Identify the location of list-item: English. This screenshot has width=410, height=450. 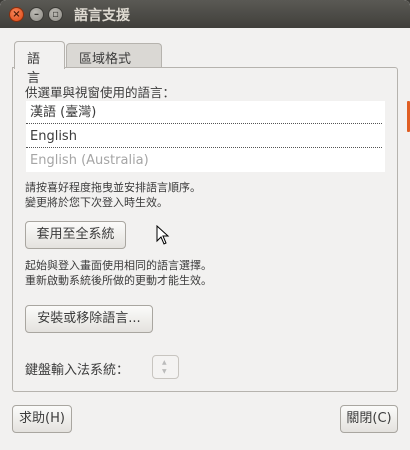
(204, 136).